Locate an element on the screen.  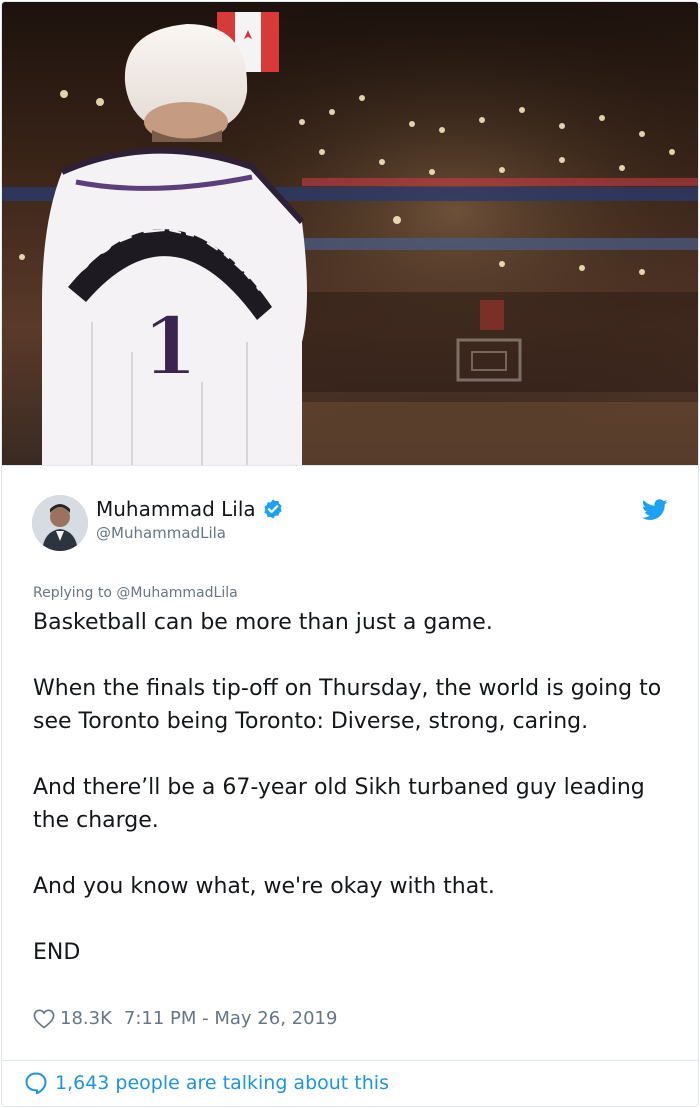
tweet-paragraph: And you know what, we're okay with that. is located at coordinates (264, 886).